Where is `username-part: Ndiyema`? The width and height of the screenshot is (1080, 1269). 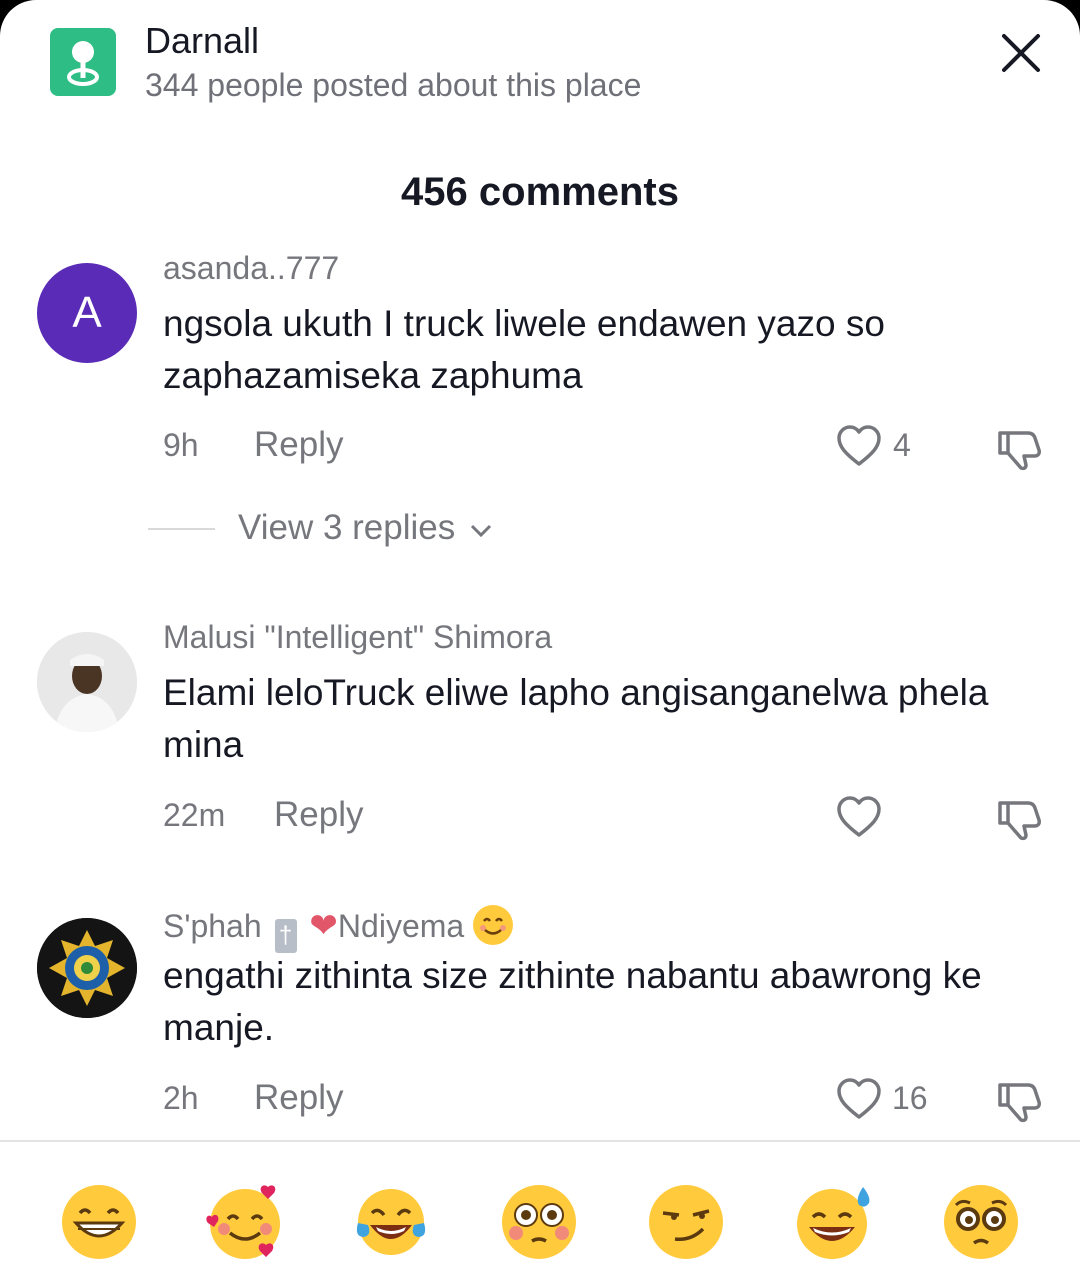
username-part: Ndiyema is located at coordinates (401, 926).